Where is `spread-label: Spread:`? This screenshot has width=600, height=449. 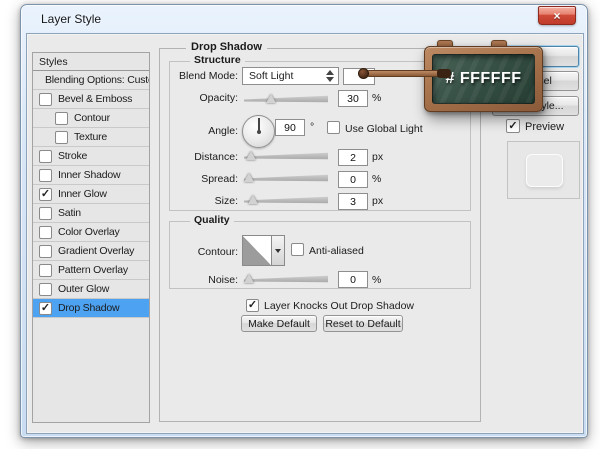
spread-label: Spread: is located at coordinates (219, 179).